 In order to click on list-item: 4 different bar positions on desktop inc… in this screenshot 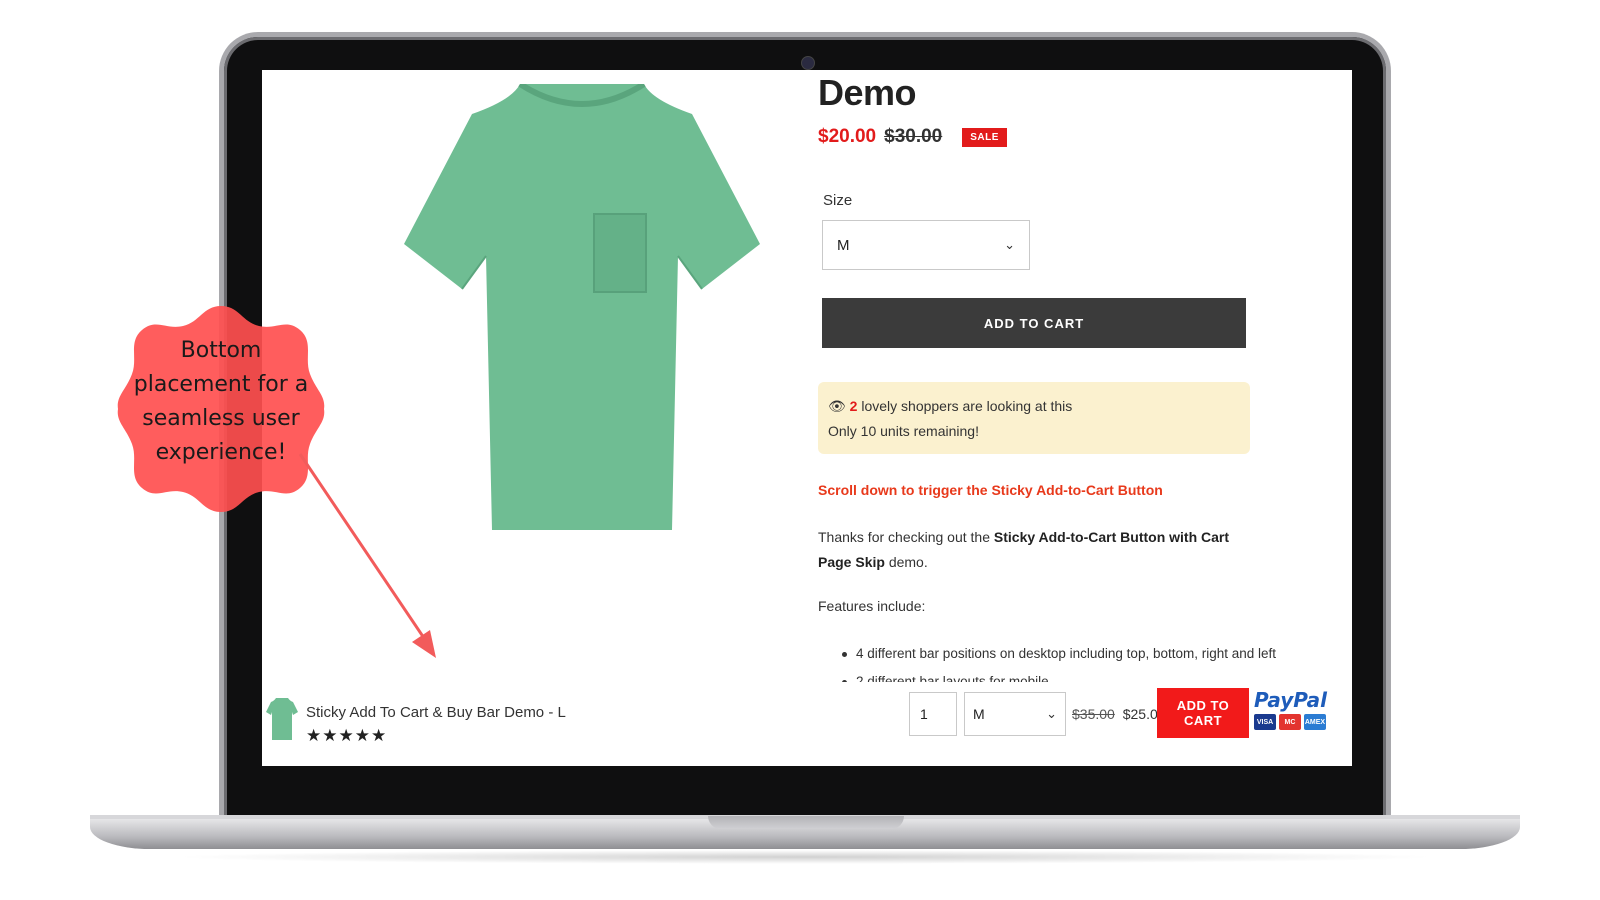, I will do `click(1059, 654)`.